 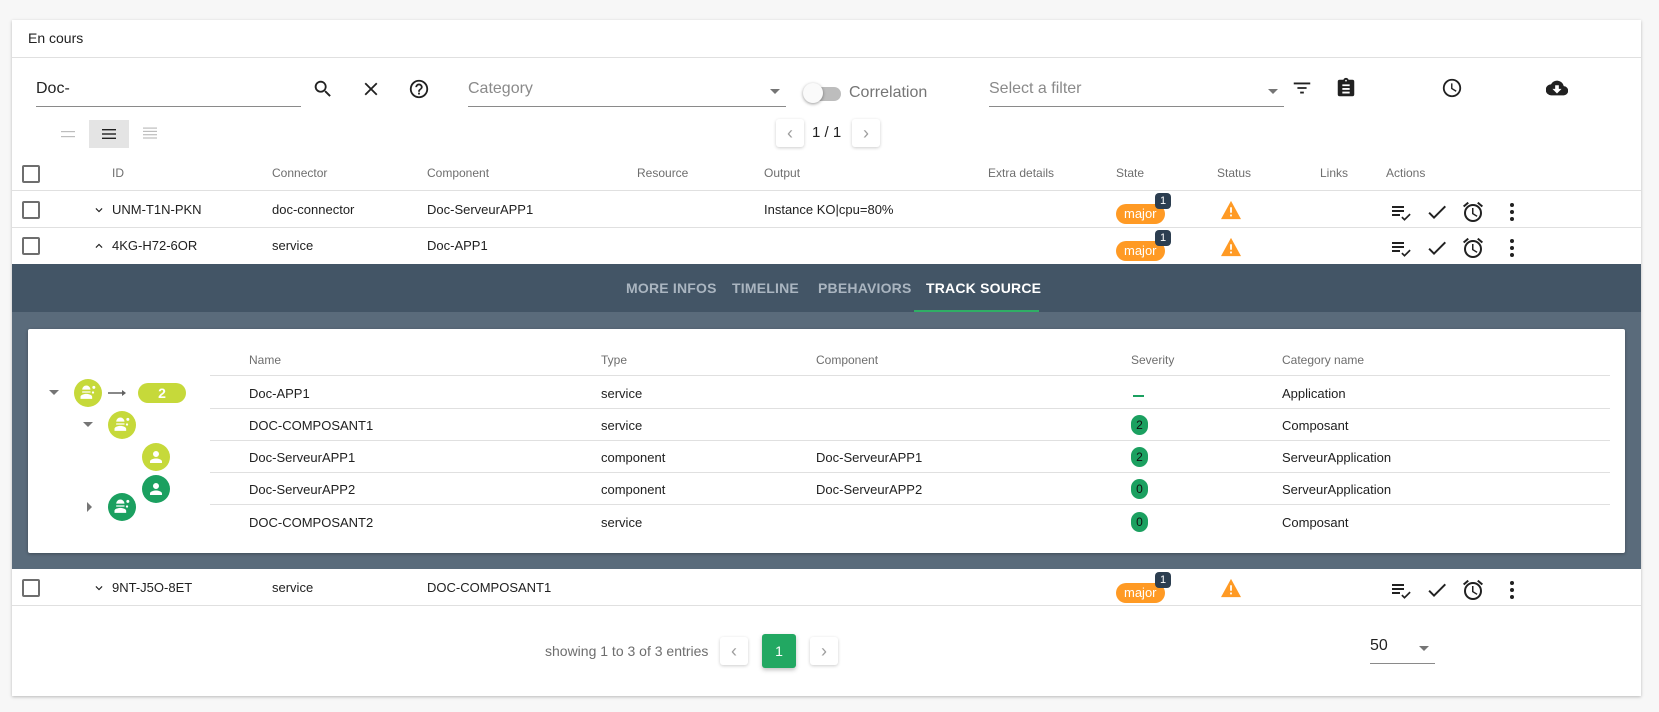 What do you see at coordinates (299, 173) in the screenshot?
I see `col-header-connector: Connector` at bounding box center [299, 173].